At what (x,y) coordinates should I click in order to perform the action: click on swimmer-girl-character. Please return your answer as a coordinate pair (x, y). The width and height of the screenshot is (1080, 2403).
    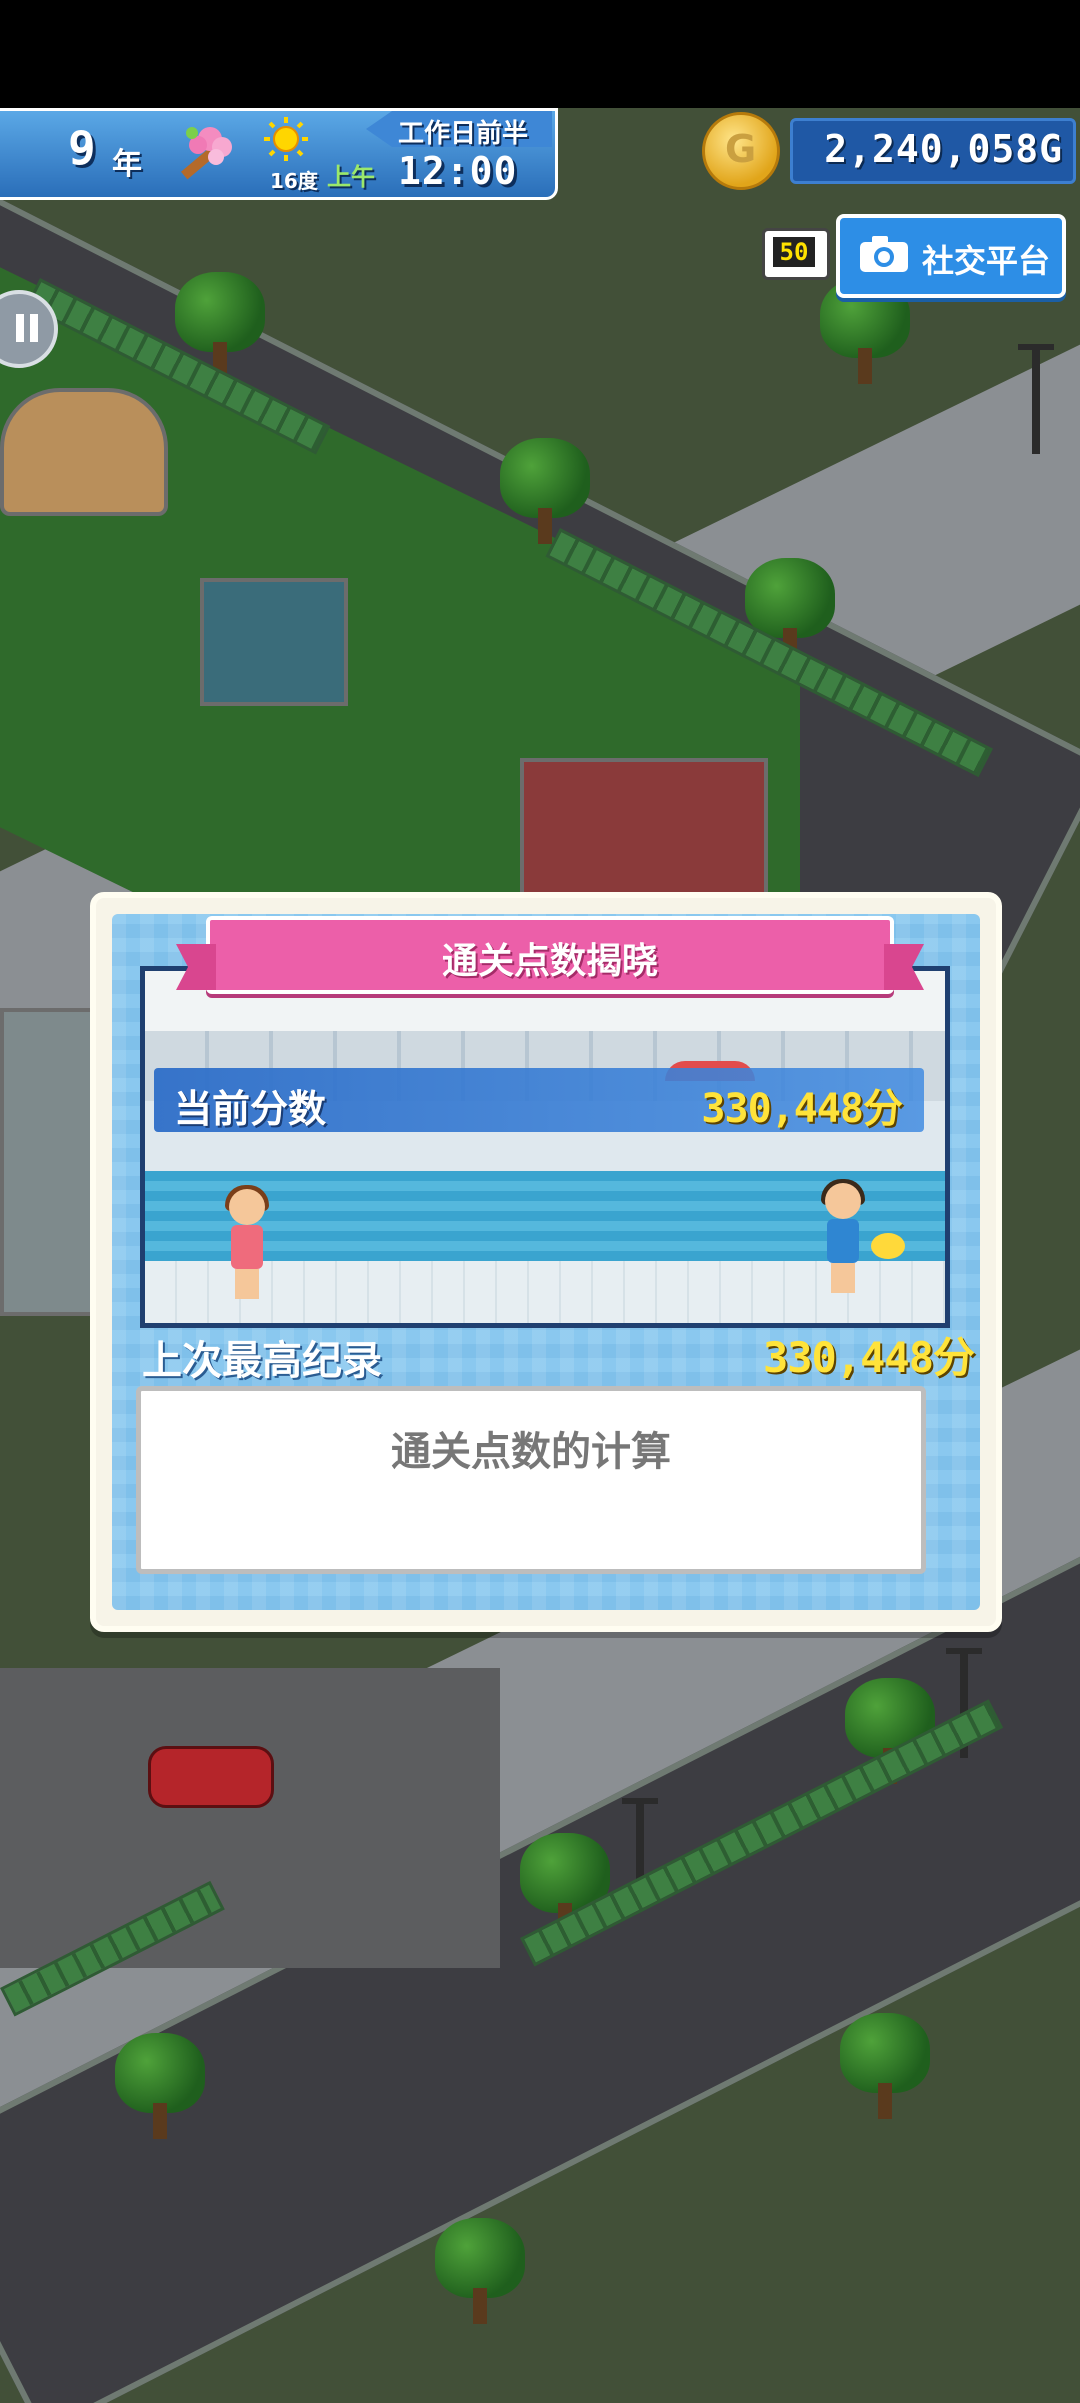
    Looking at the image, I should click on (247, 1242).